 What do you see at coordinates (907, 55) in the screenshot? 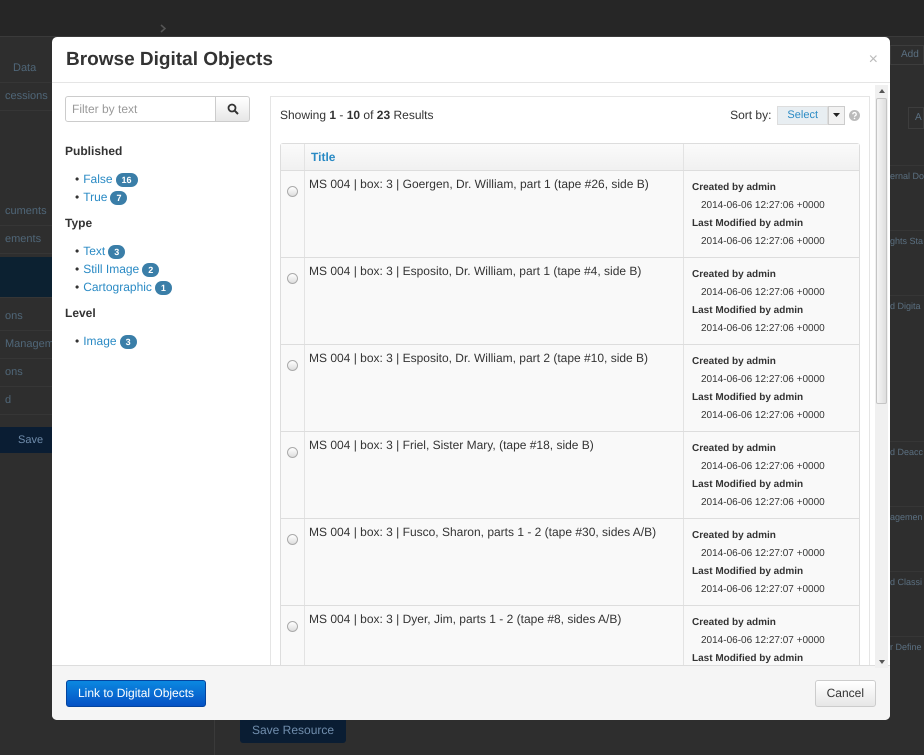
I see `add-button: Add` at bounding box center [907, 55].